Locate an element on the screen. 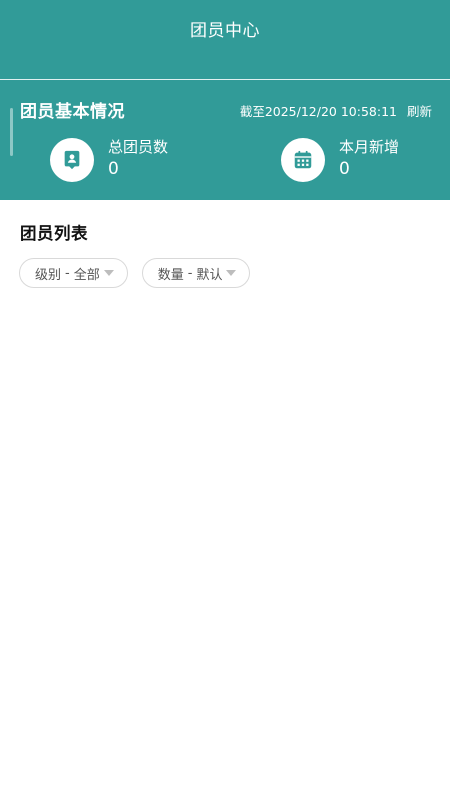 This screenshot has width=450, height=800. list-title: 团员列表 is located at coordinates (54, 233).